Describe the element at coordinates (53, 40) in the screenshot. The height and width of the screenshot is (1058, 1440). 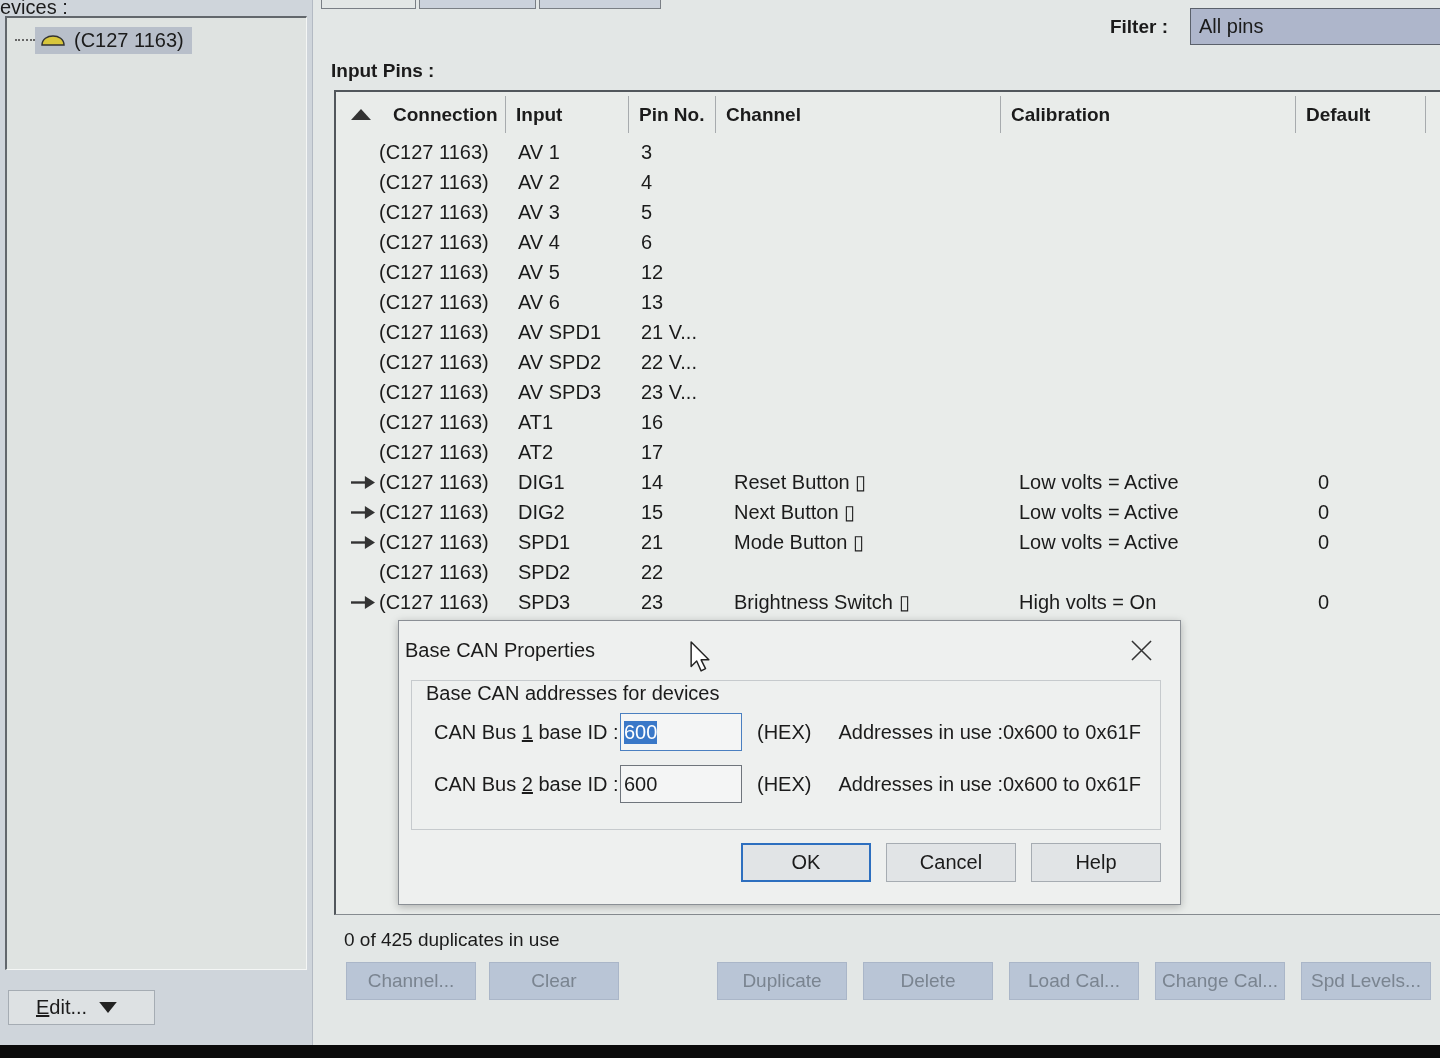
I see `device-icon` at that location.